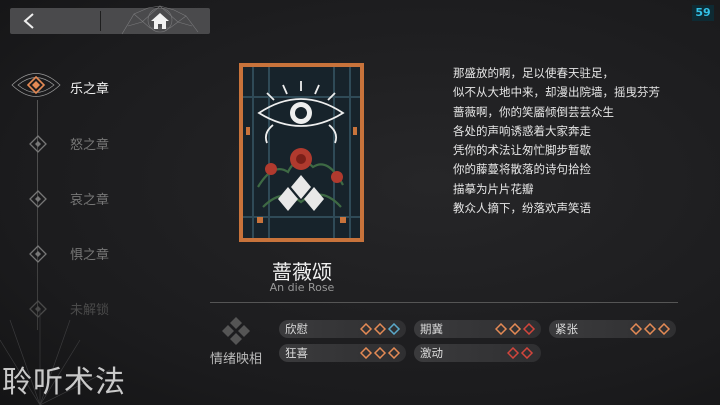  What do you see at coordinates (533, 111) in the screenshot?
I see `lyric-line: 蔷薇啊，你的笑靥倾倒芸芸众生` at bounding box center [533, 111].